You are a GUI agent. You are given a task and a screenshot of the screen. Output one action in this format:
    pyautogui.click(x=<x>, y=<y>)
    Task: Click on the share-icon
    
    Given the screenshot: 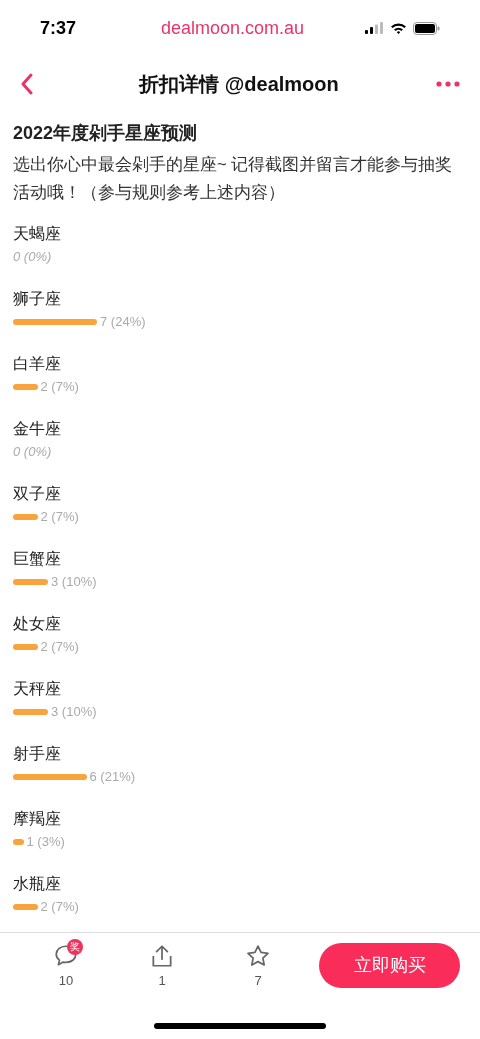 What is the action you would take?
    pyautogui.click(x=162, y=956)
    